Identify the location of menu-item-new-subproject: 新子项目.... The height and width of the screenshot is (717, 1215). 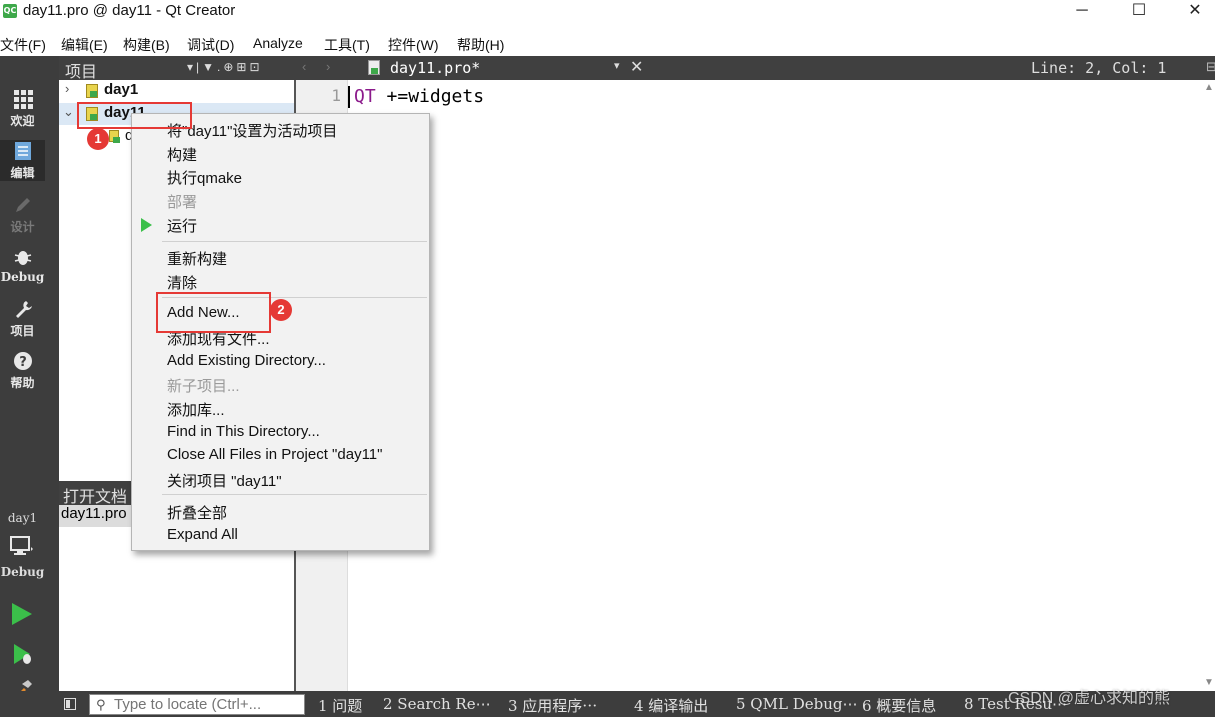
(203, 386).